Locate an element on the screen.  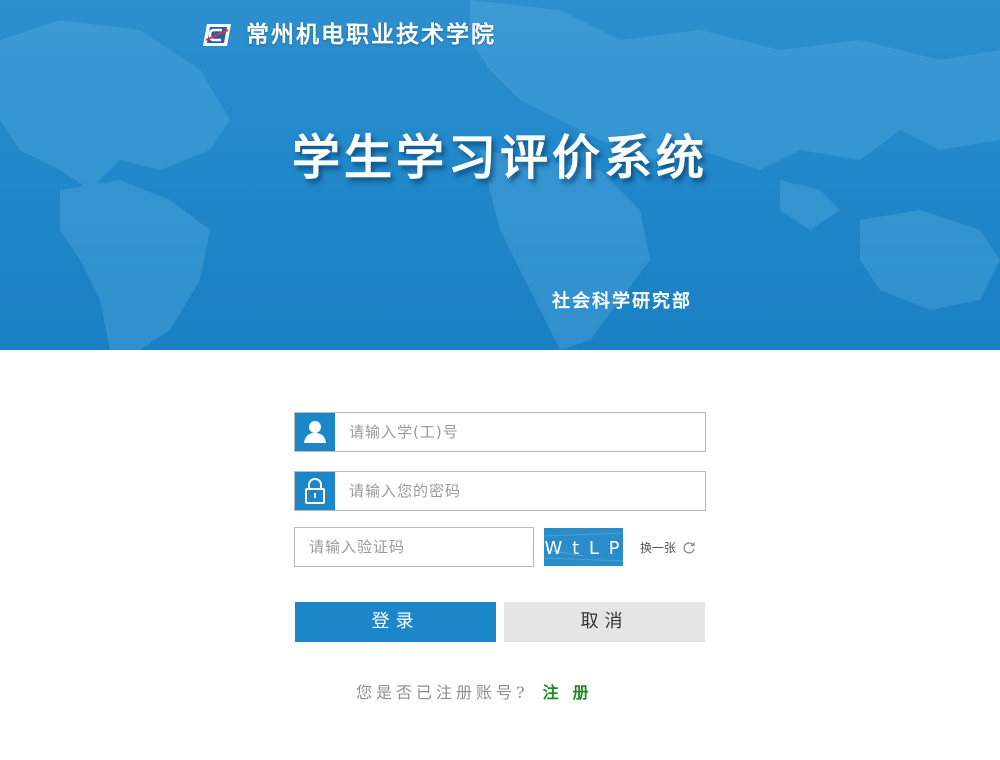
password-field is located at coordinates (500, 491).